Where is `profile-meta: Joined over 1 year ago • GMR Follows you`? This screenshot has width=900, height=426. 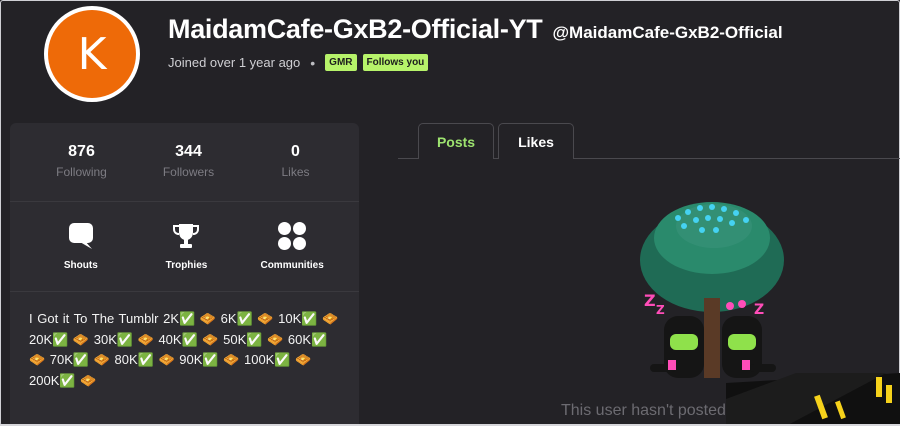
profile-meta: Joined over 1 year ago • GMR Follows you is located at coordinates (298, 62).